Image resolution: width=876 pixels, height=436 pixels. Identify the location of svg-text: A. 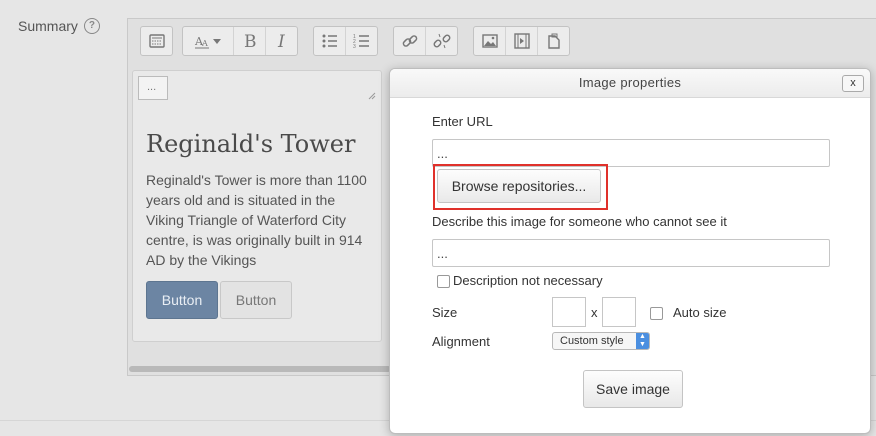
(204, 43).